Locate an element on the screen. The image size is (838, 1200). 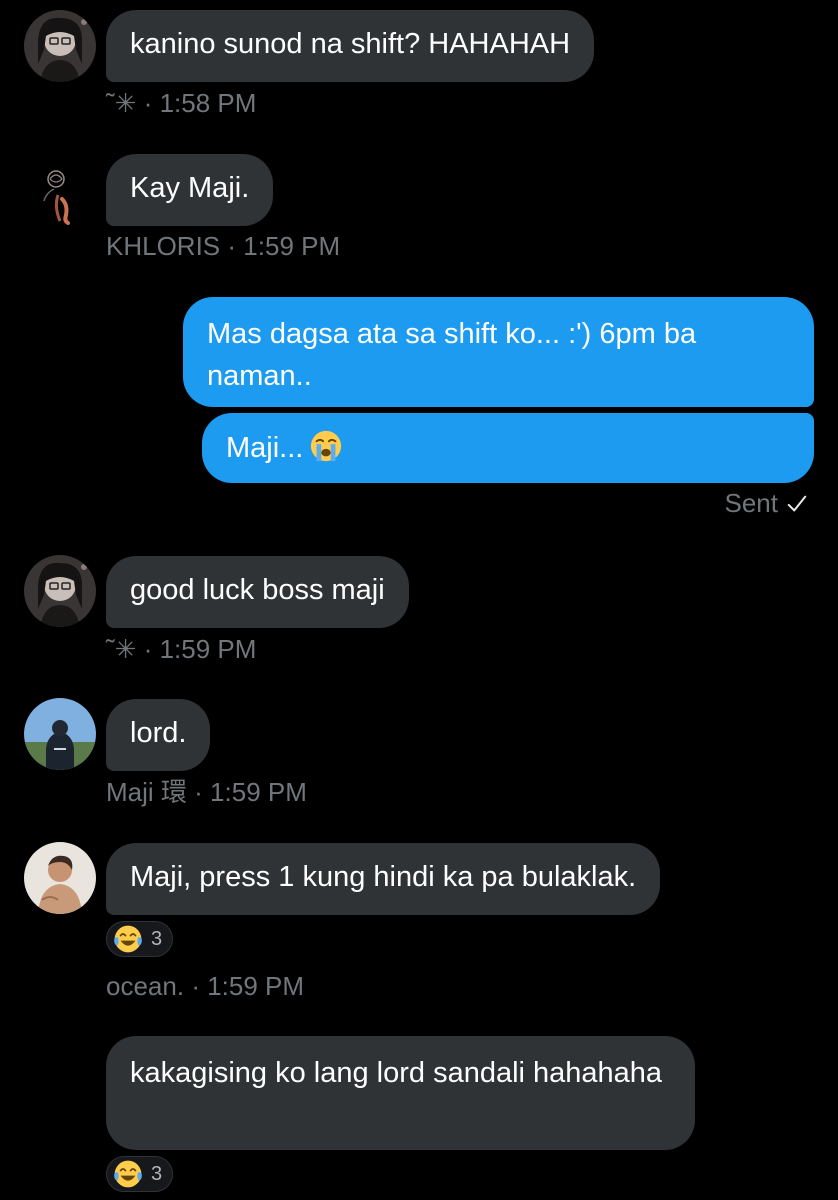
avatar-rose-icon is located at coordinates (60, 191).